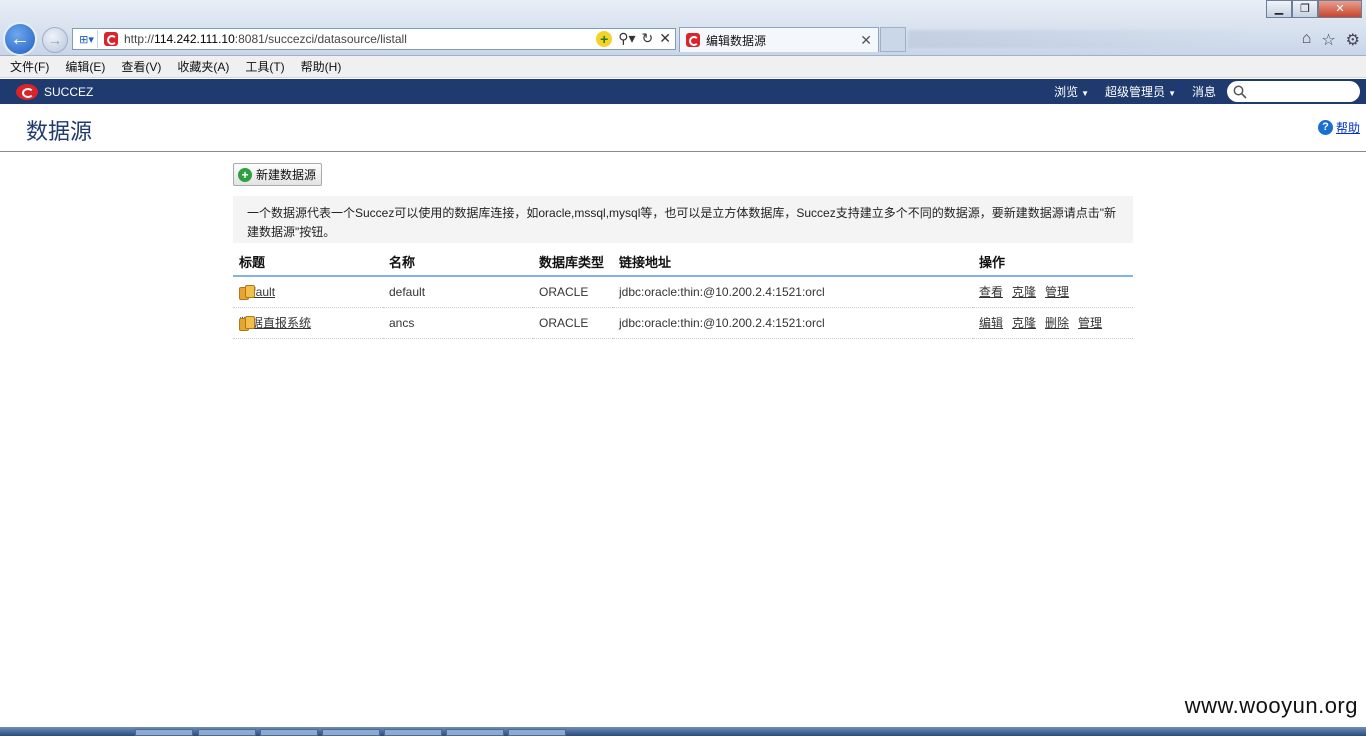 Image resolution: width=1366 pixels, height=736 pixels. I want to click on search-icon, so click(1240, 92).